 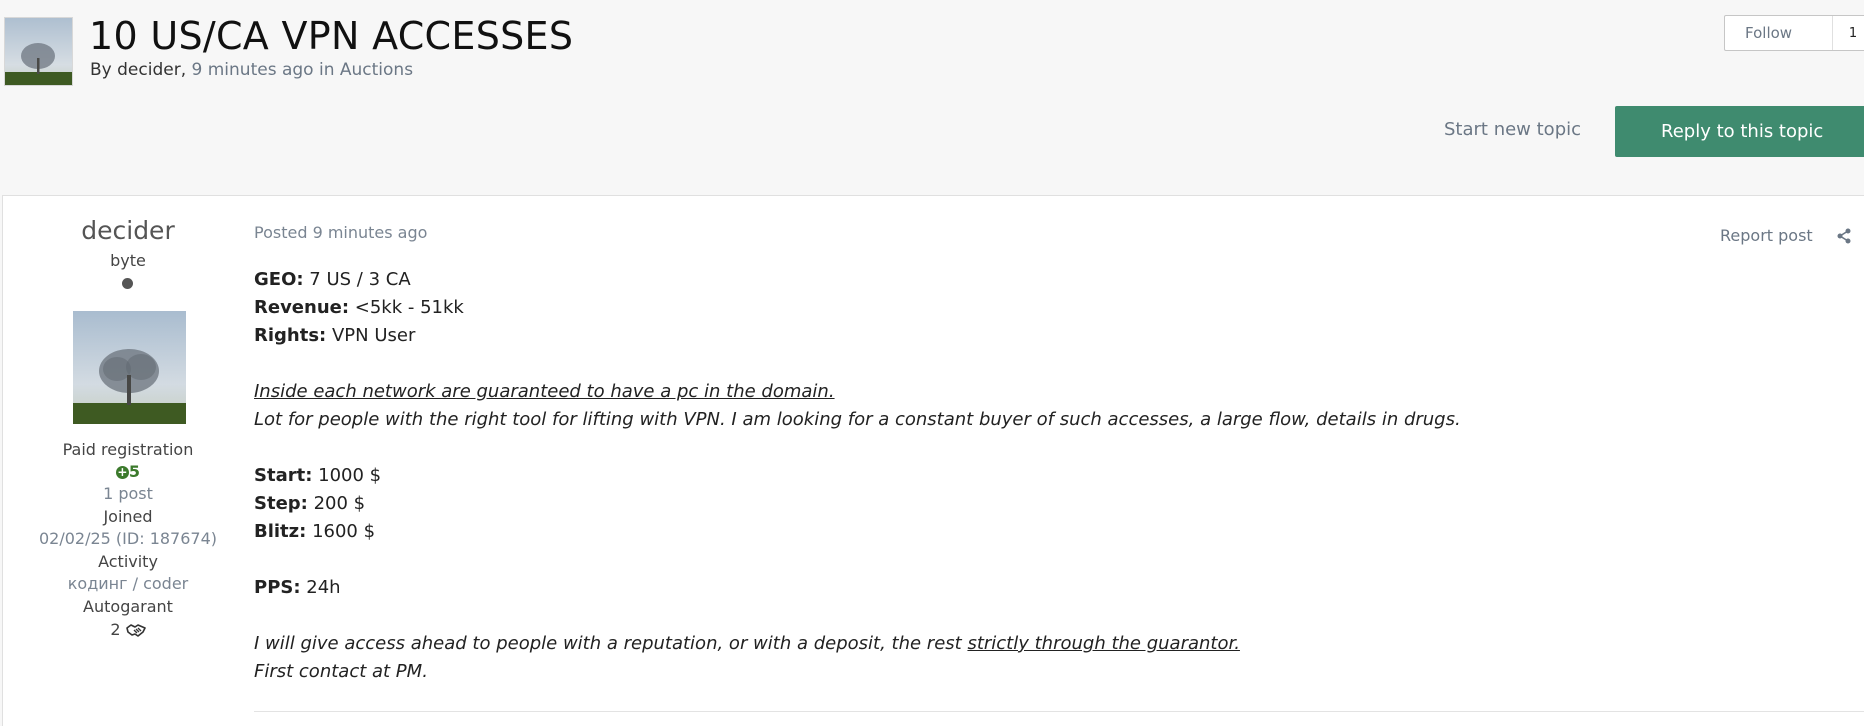 What do you see at coordinates (279, 279) in the screenshot?
I see `geo-label: GEO:` at bounding box center [279, 279].